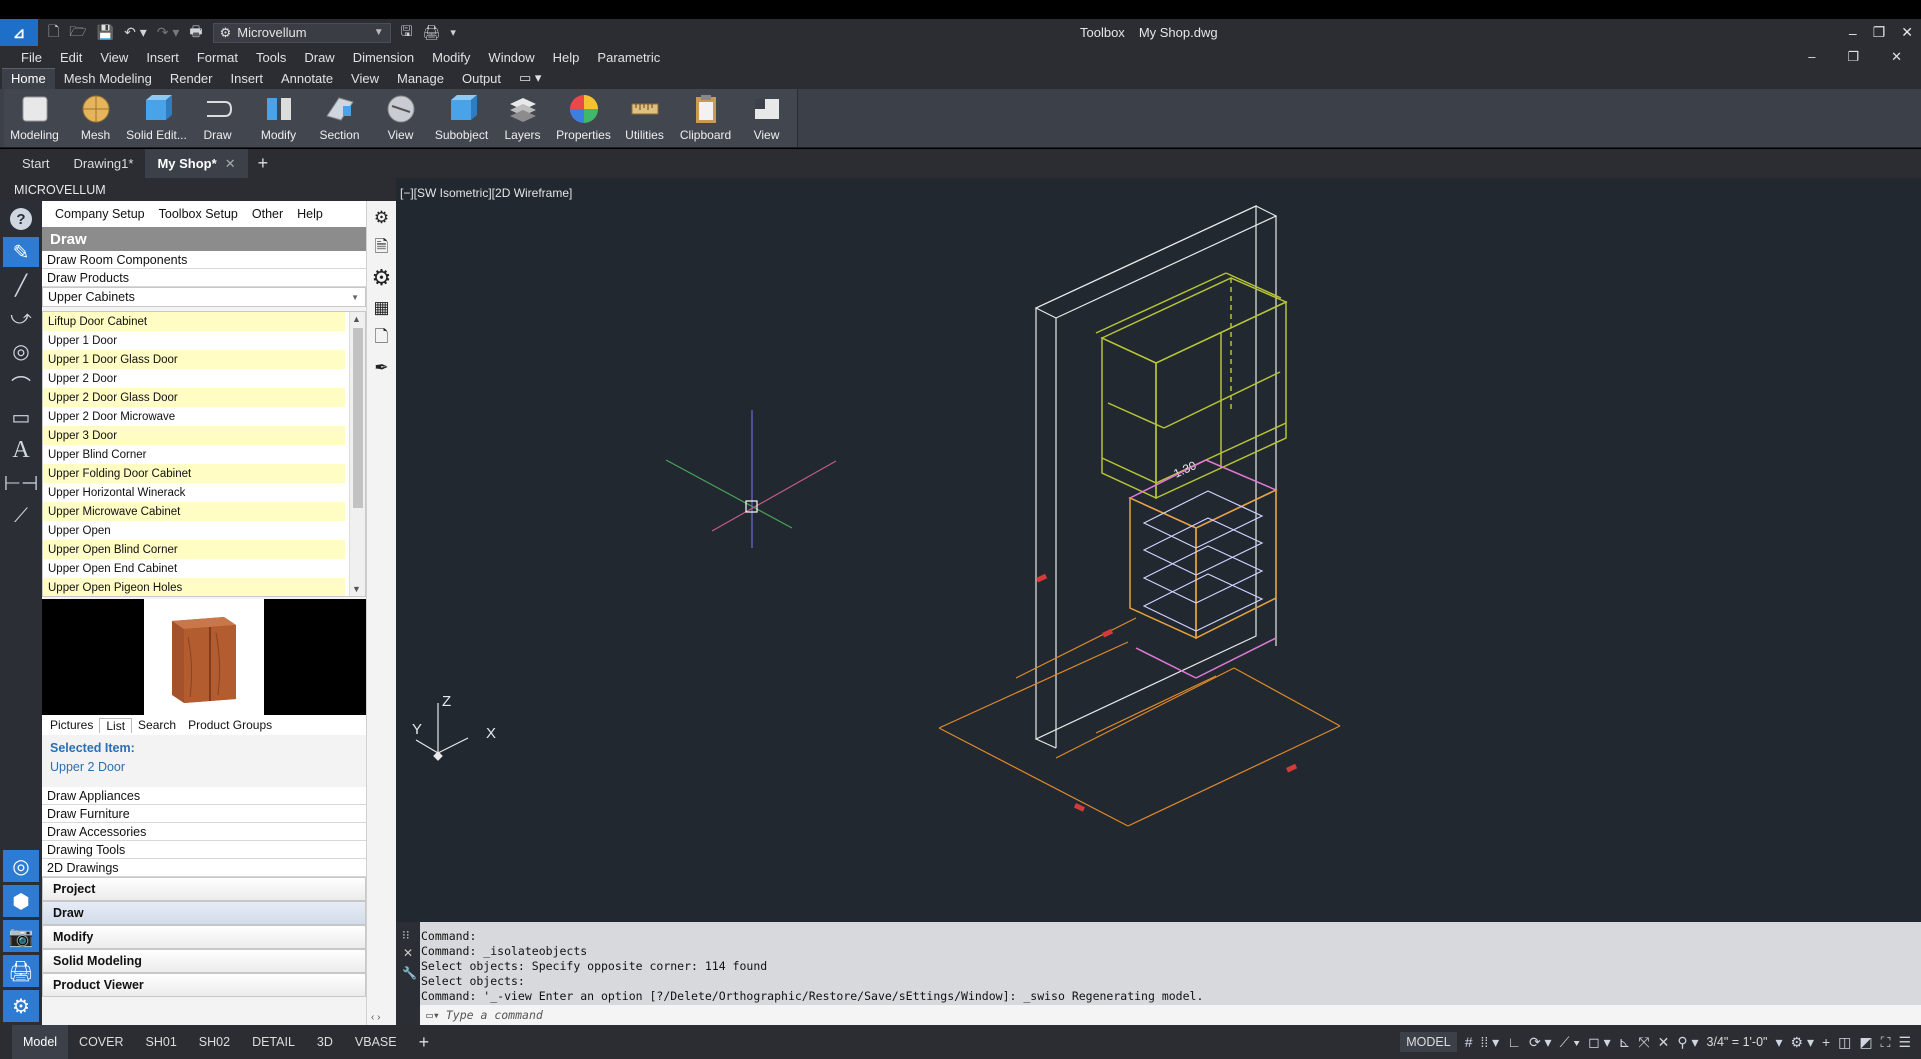 This screenshot has height=1059, width=1921. I want to click on draw-products-link: Draw Products, so click(204, 278).